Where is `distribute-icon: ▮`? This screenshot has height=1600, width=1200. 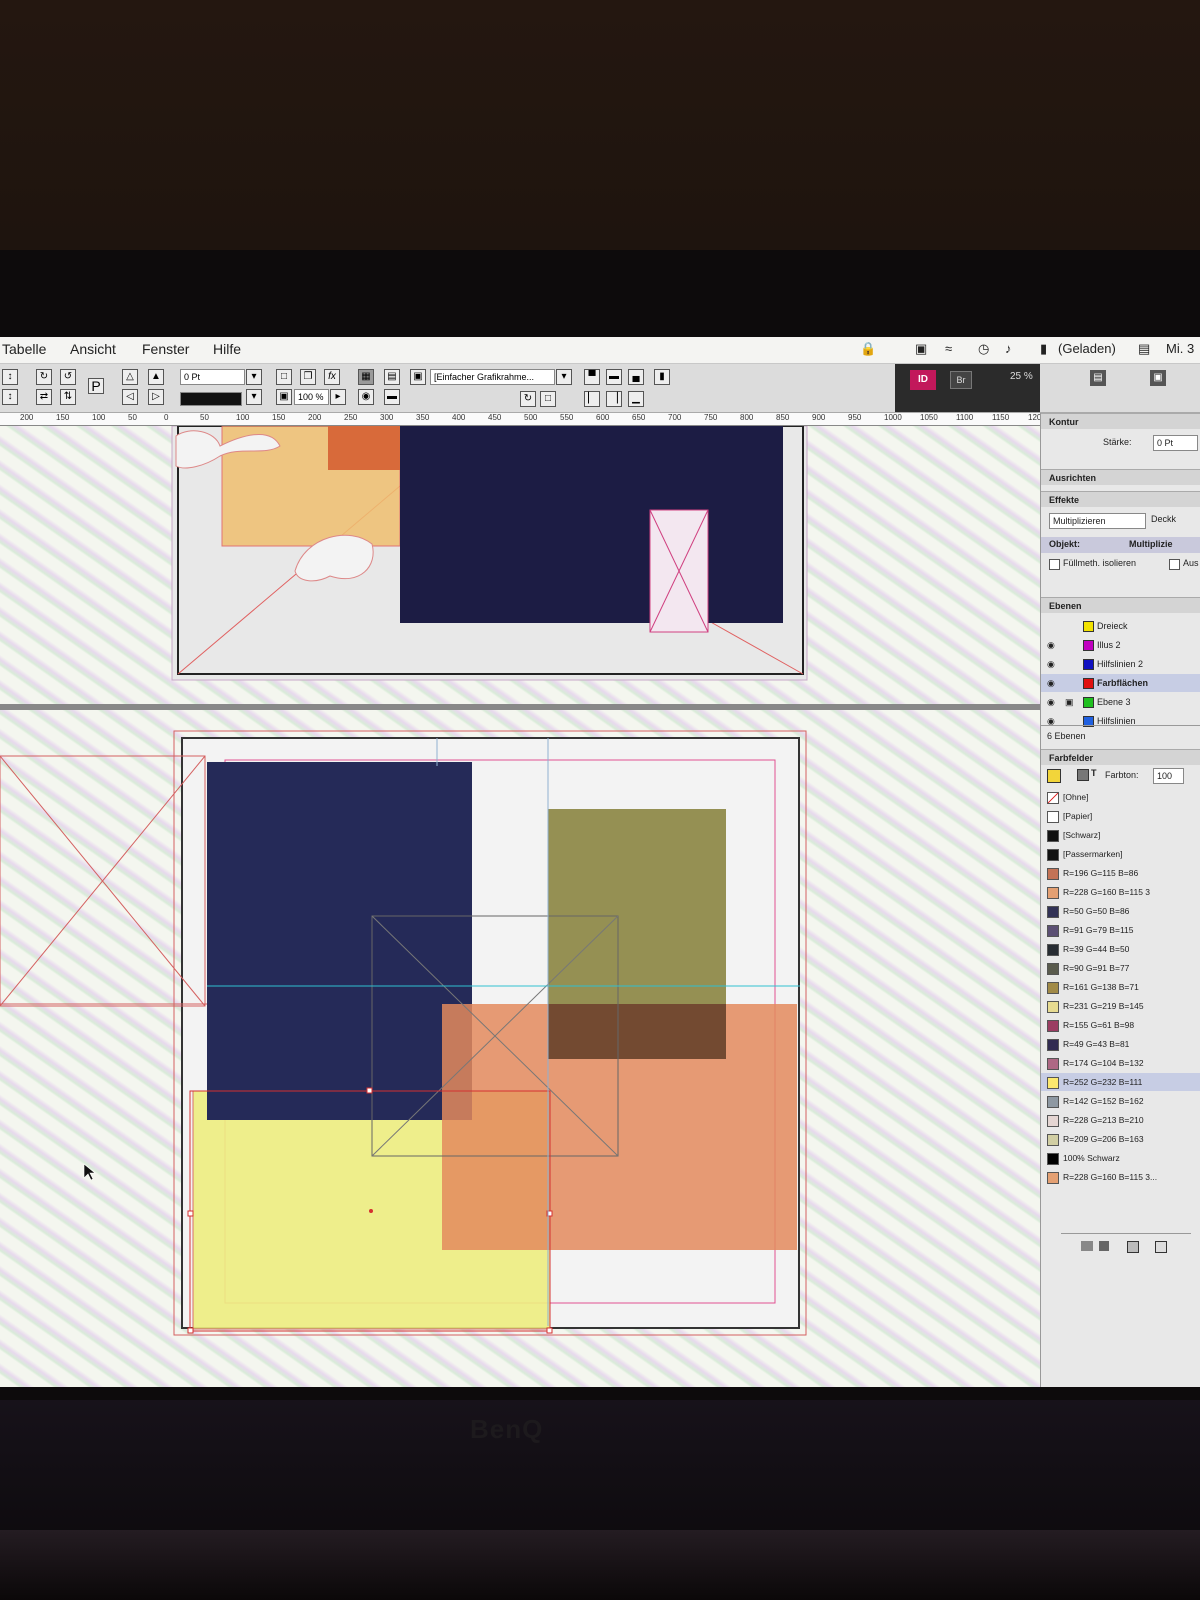 distribute-icon: ▮ is located at coordinates (662, 377).